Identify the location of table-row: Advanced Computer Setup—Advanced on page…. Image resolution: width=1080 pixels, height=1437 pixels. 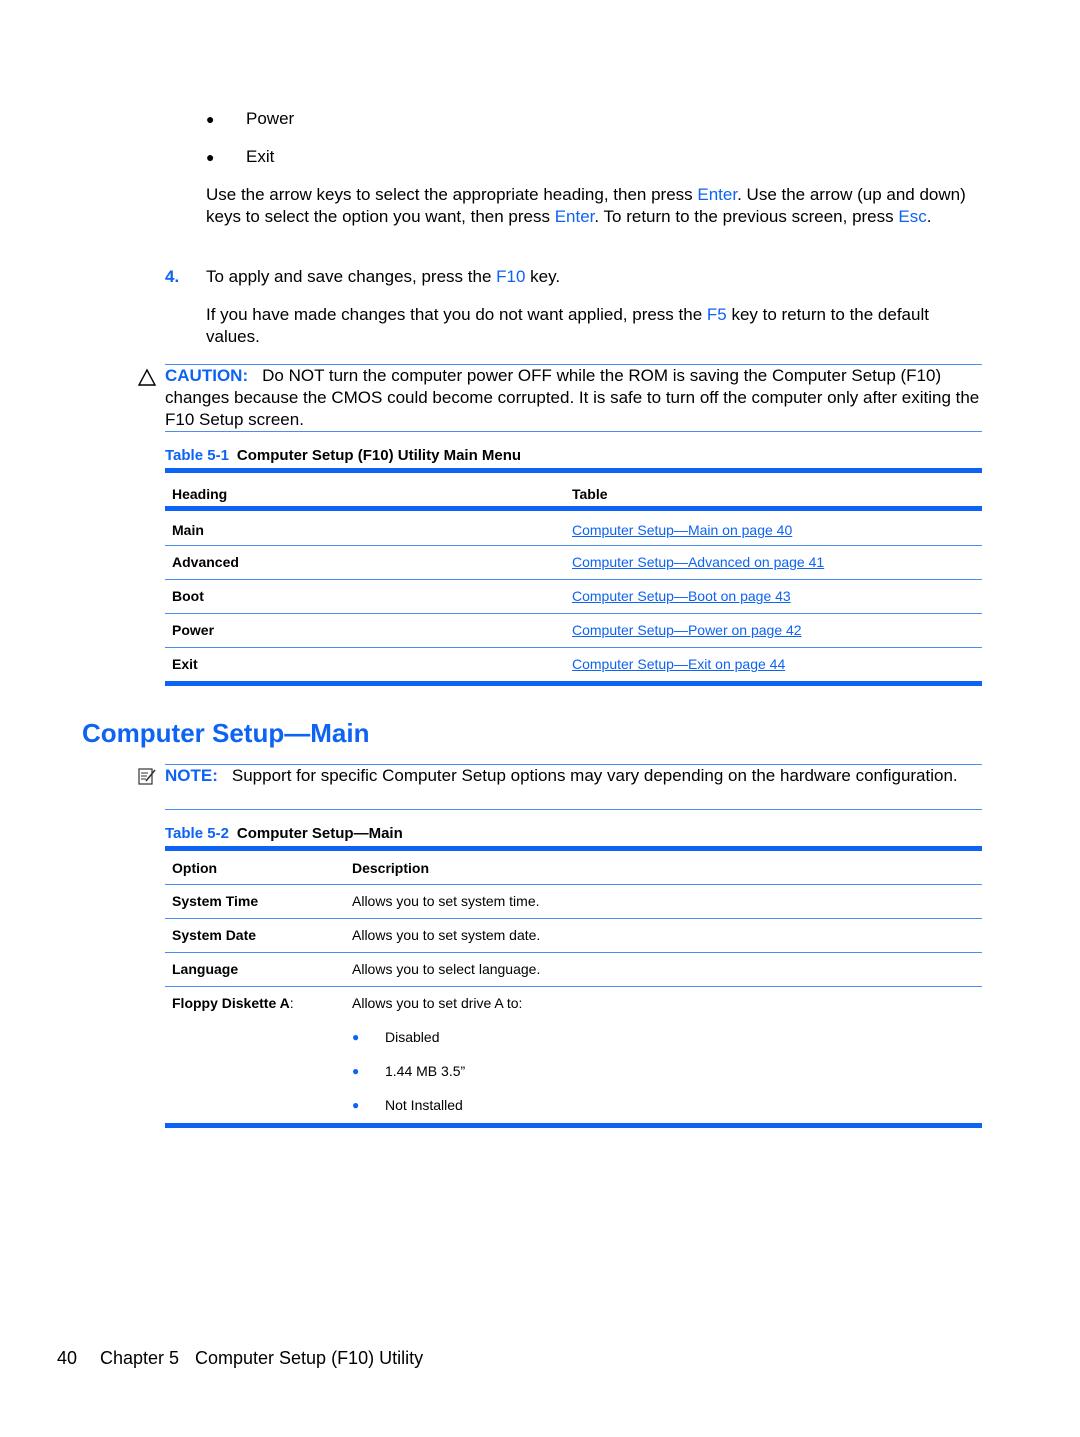
(573, 562).